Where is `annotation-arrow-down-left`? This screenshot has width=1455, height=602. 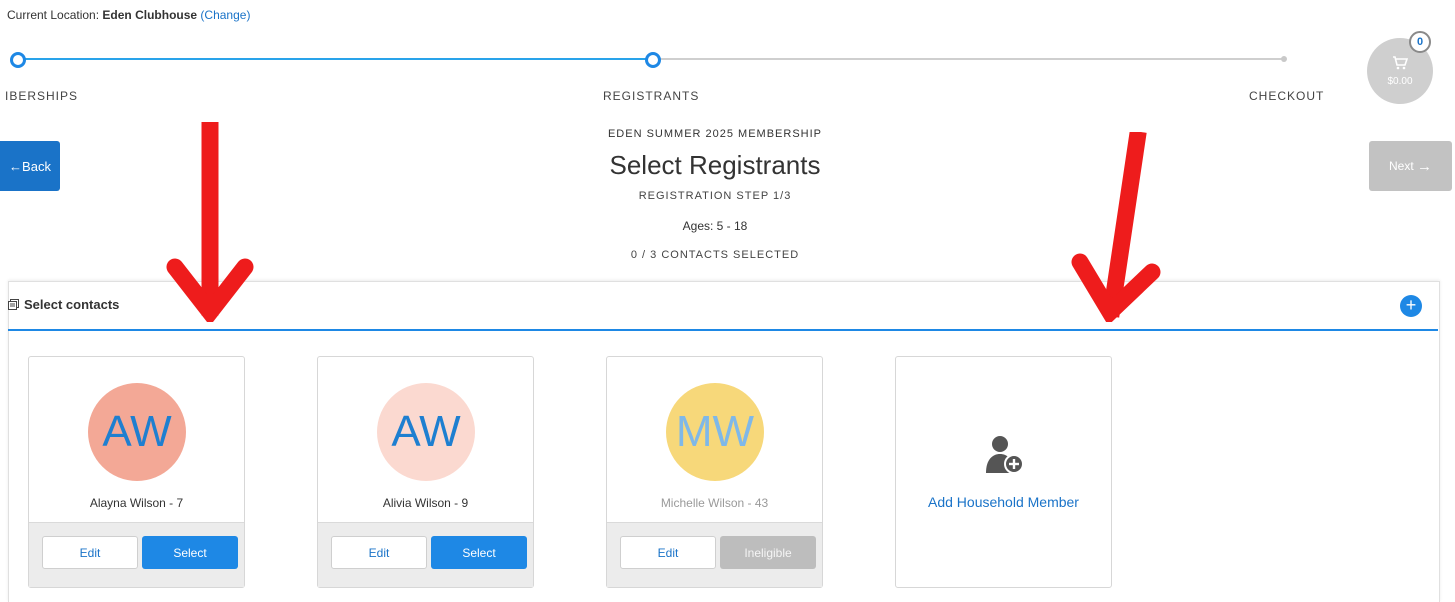
annotation-arrow-down-left is located at coordinates (210, 222).